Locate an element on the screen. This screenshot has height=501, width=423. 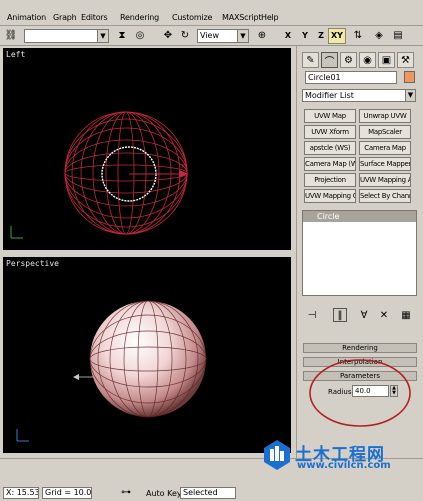
perspective-sphere is located at coordinates (111, 371).